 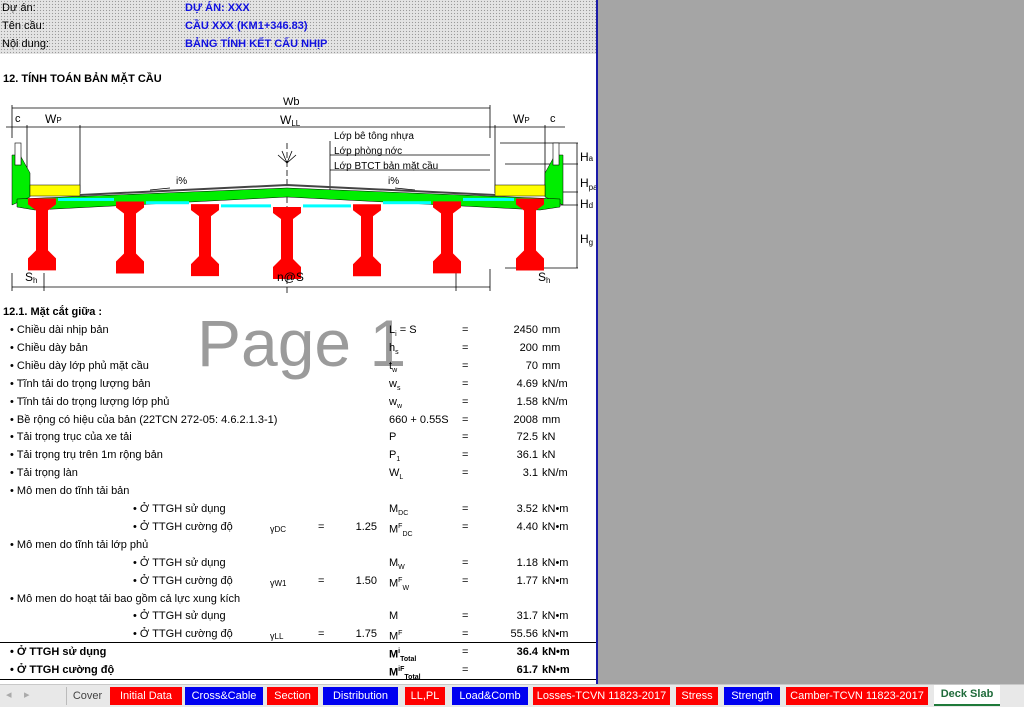 What do you see at coordinates (87, 696) in the screenshot?
I see `sheet-tab-cover: Cover` at bounding box center [87, 696].